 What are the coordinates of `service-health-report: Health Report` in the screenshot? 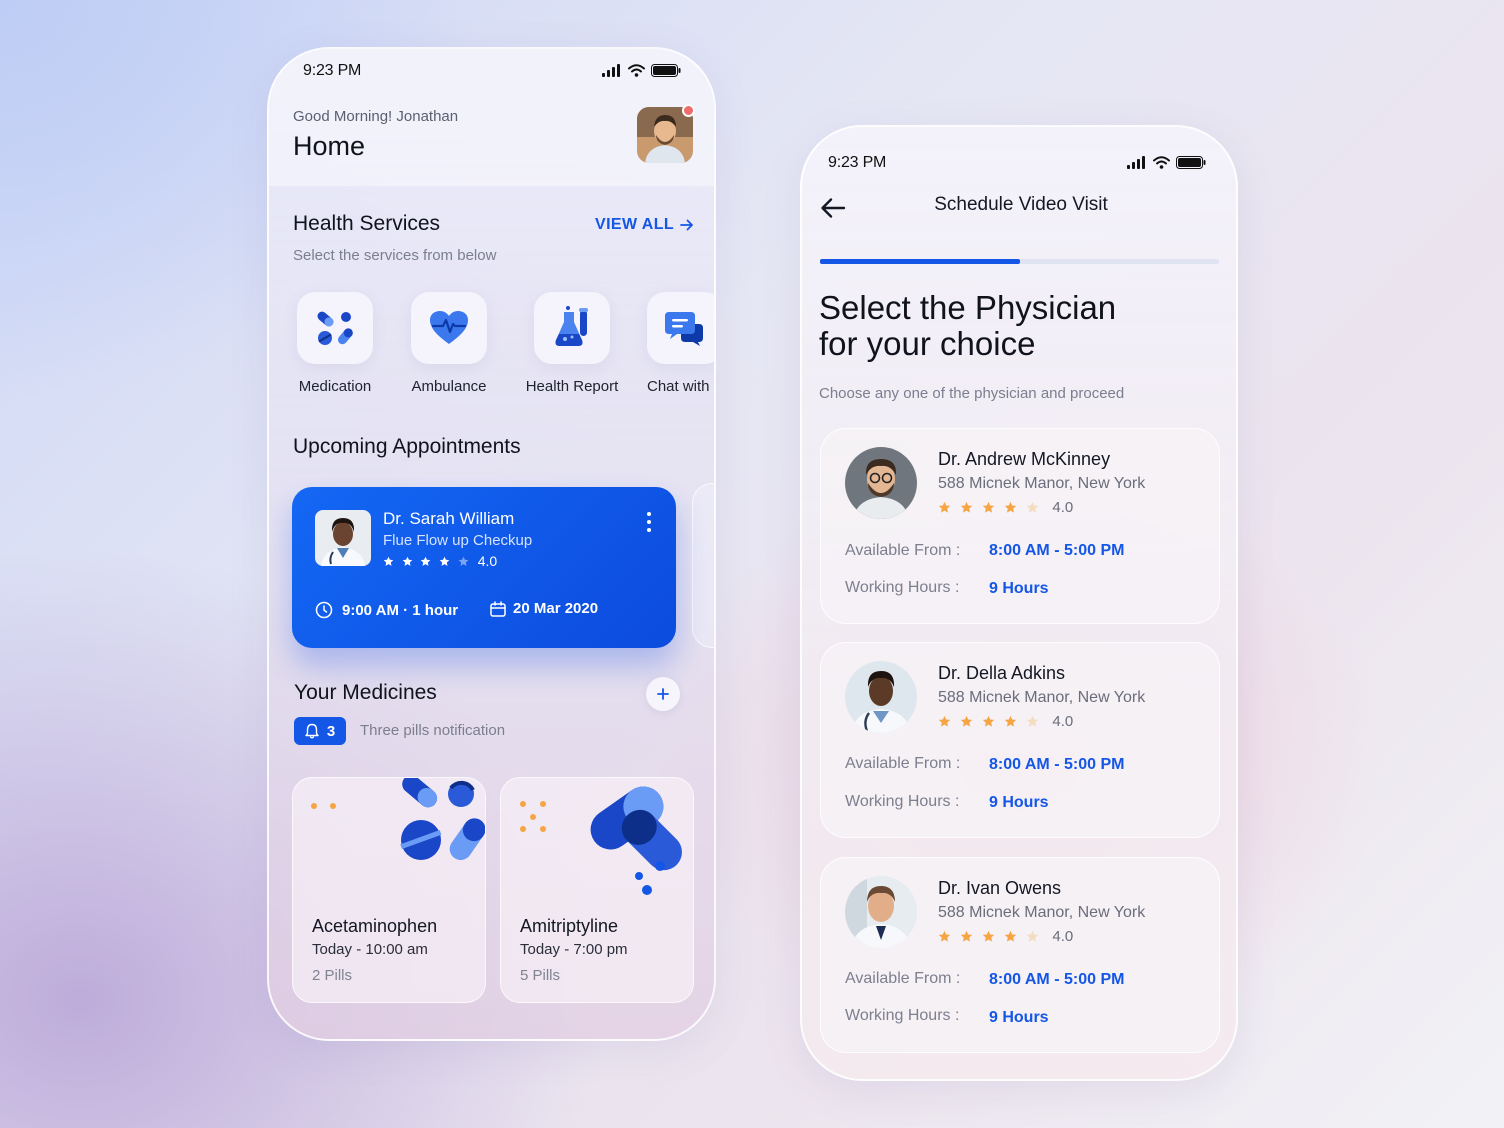 It's located at (572, 343).